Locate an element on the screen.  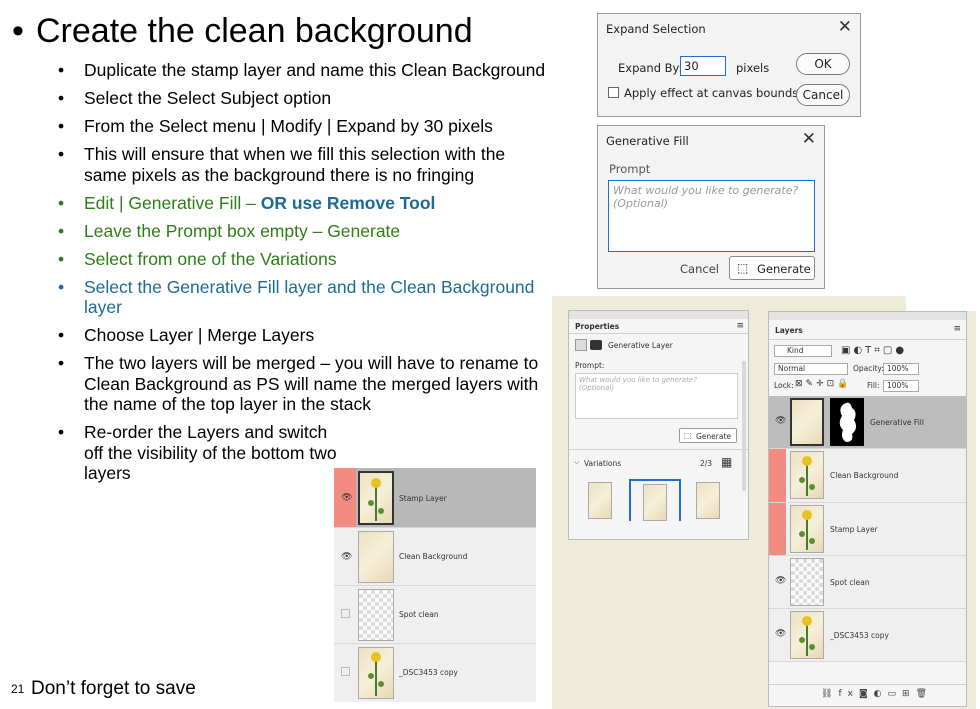
scrollbar is located at coordinates (744, 426).